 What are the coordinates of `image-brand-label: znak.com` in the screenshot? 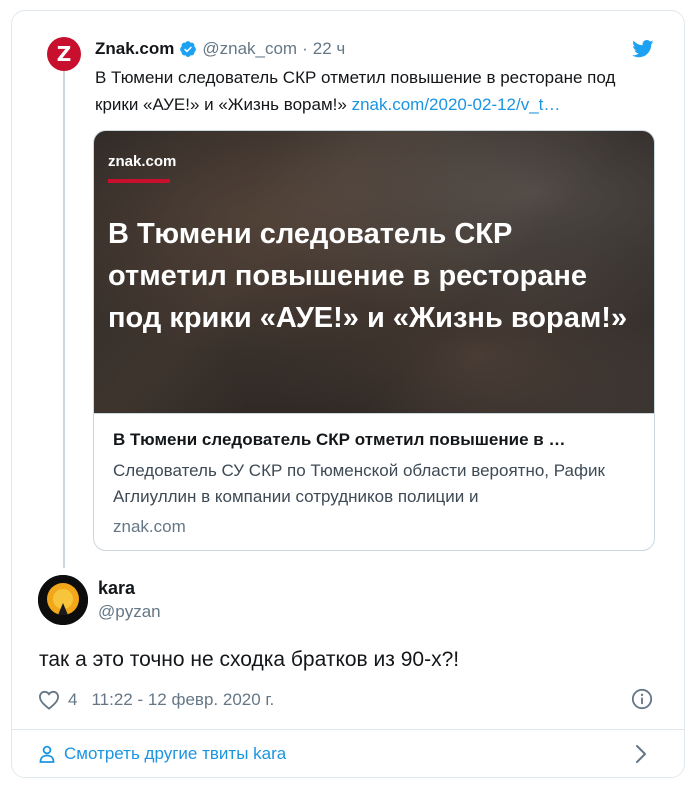 It's located at (142, 161).